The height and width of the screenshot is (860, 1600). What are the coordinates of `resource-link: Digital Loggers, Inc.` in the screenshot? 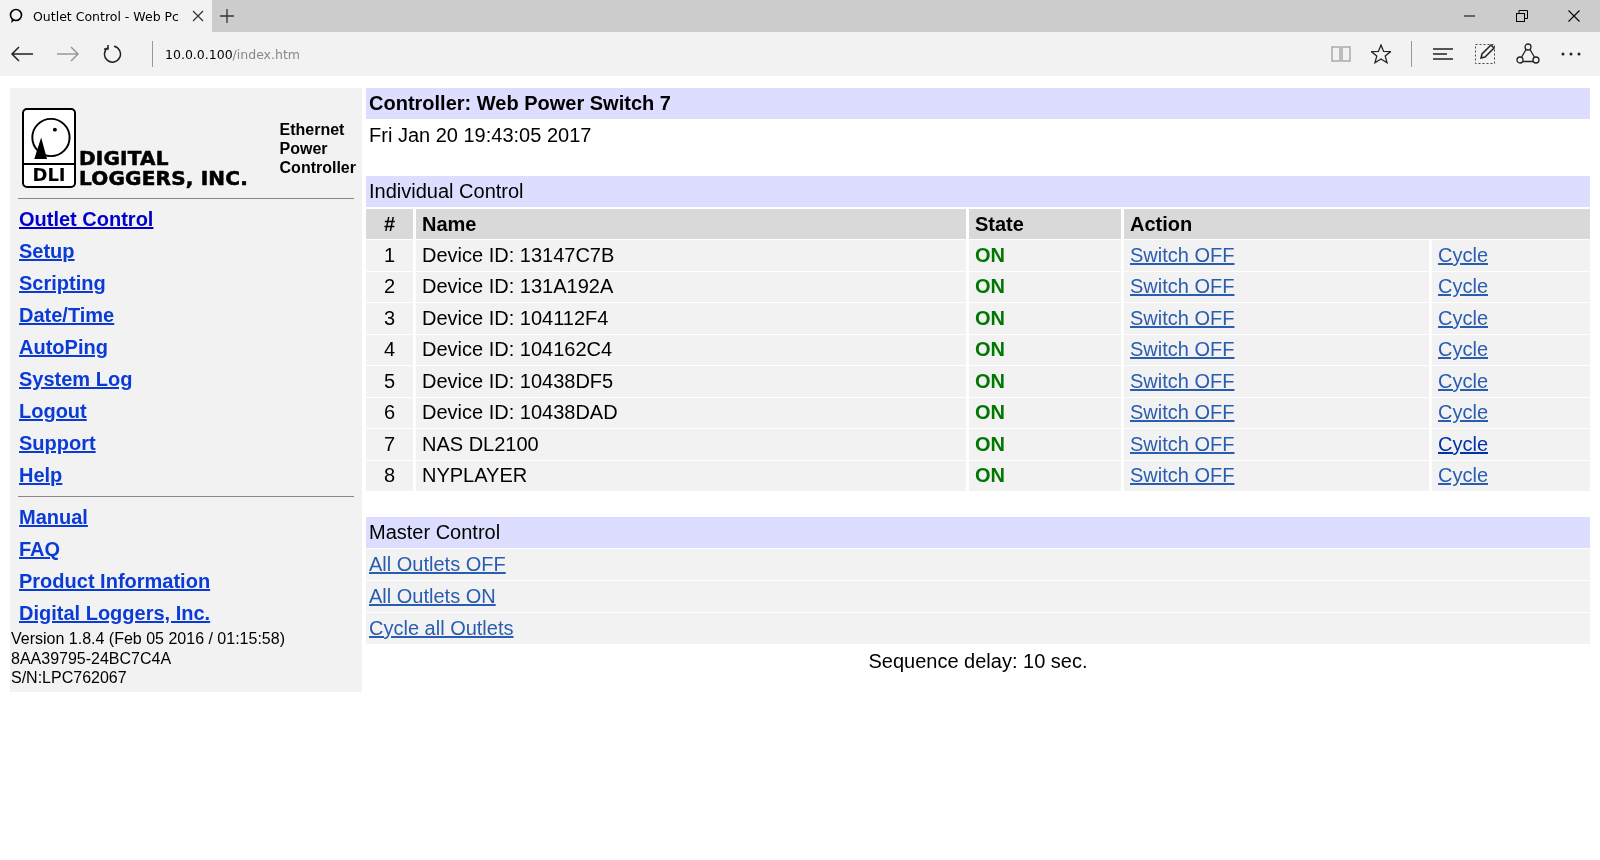 It's located at (115, 613).